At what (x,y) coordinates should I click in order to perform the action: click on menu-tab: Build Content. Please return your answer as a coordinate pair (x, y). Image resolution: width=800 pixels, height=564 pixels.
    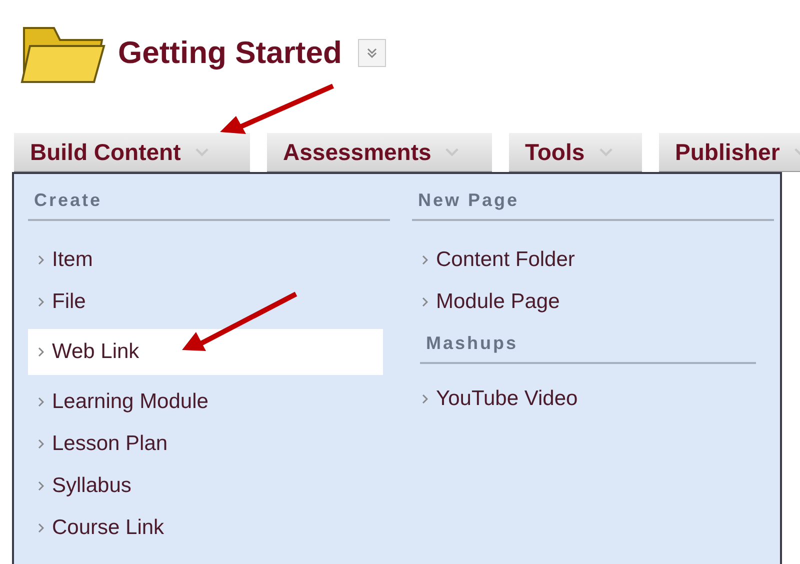
    Looking at the image, I should click on (132, 152).